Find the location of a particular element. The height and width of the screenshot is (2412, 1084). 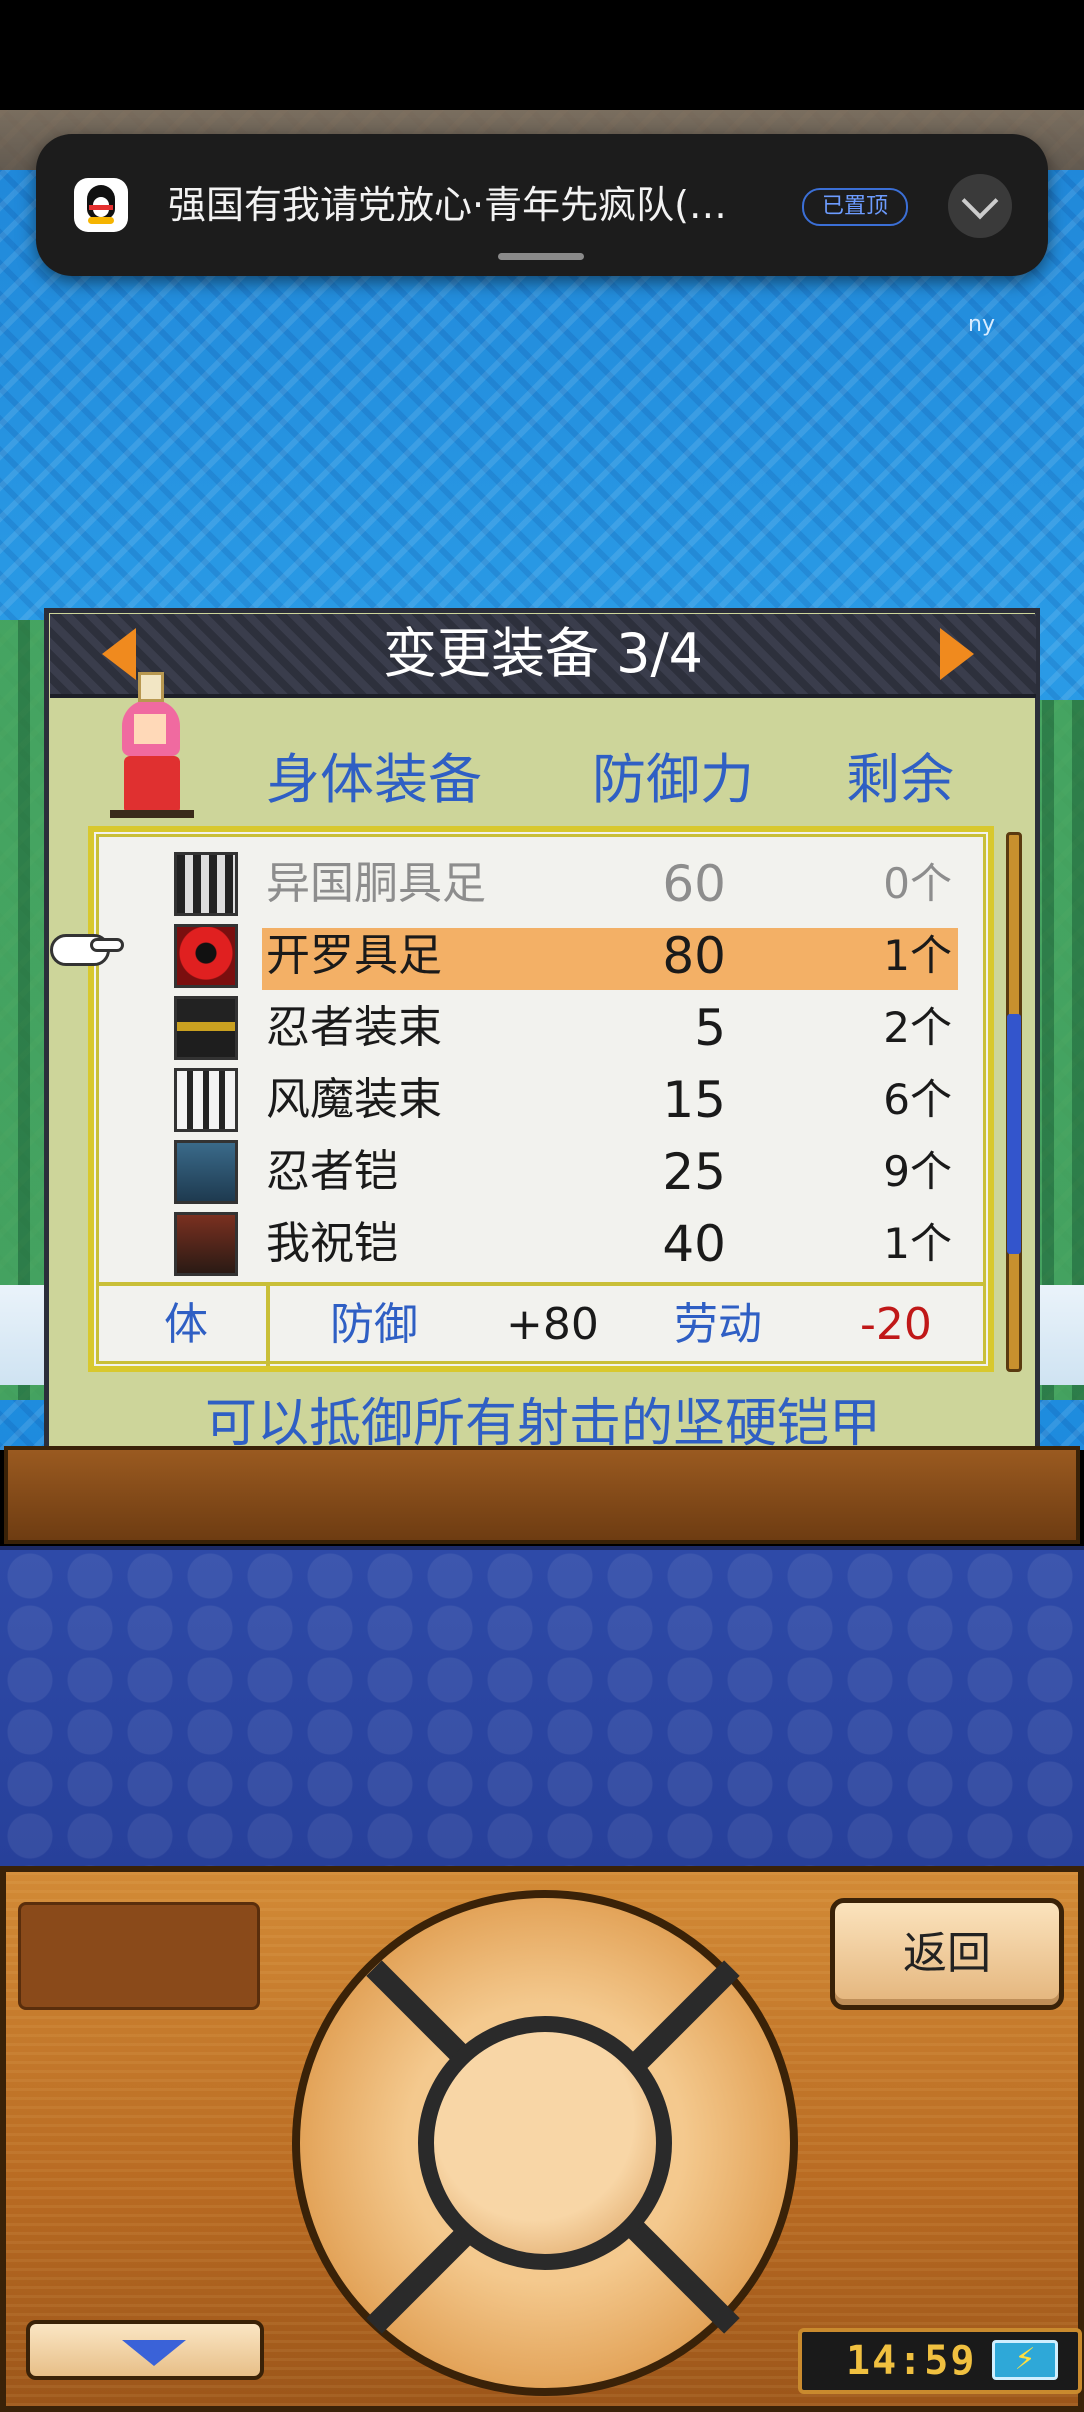

item-defense: 5 is located at coordinates (710, 1028).